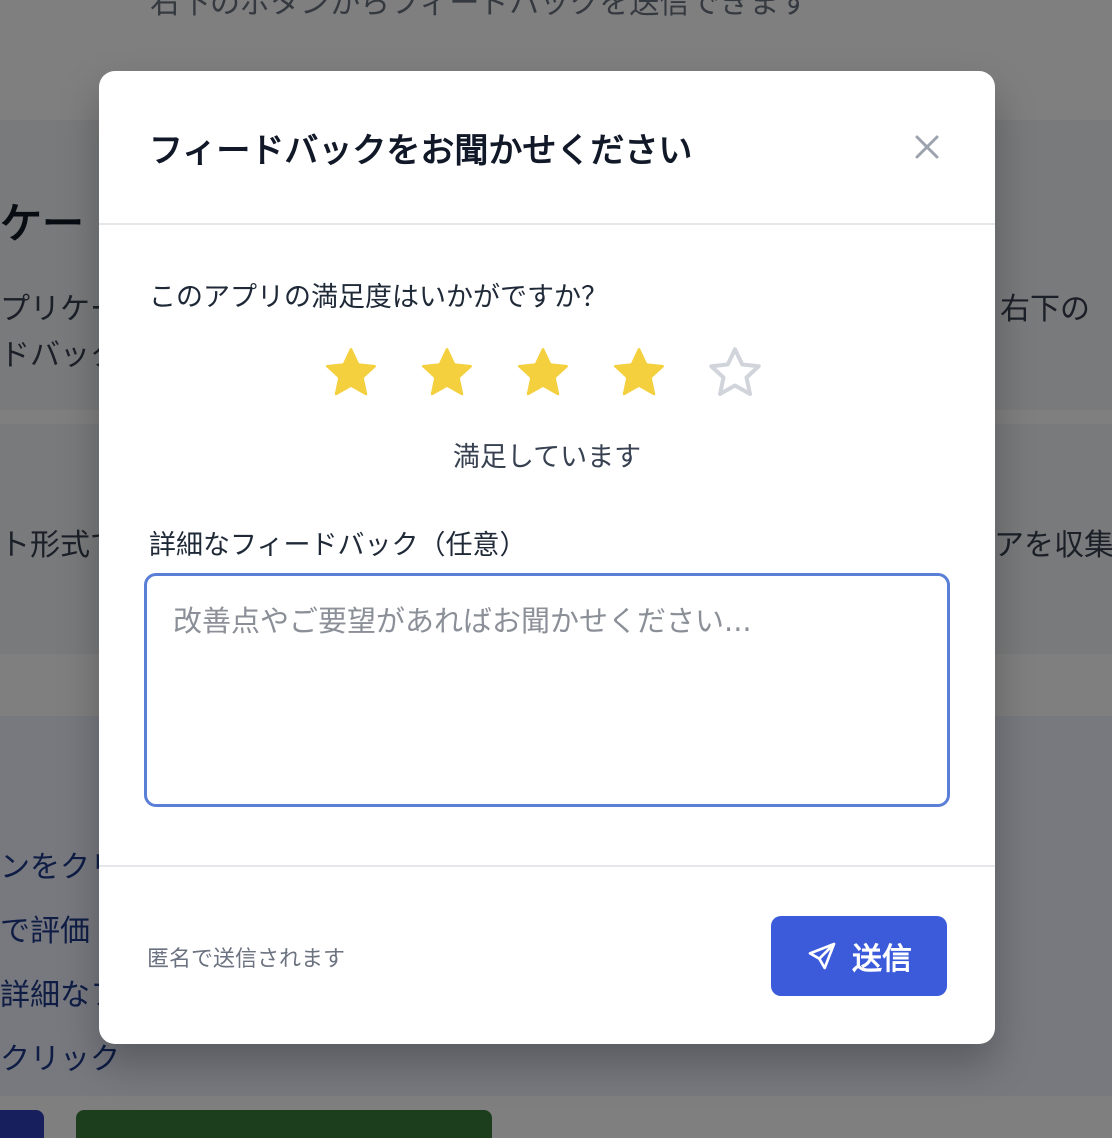  I want to click on star-rating, so click(543, 373).